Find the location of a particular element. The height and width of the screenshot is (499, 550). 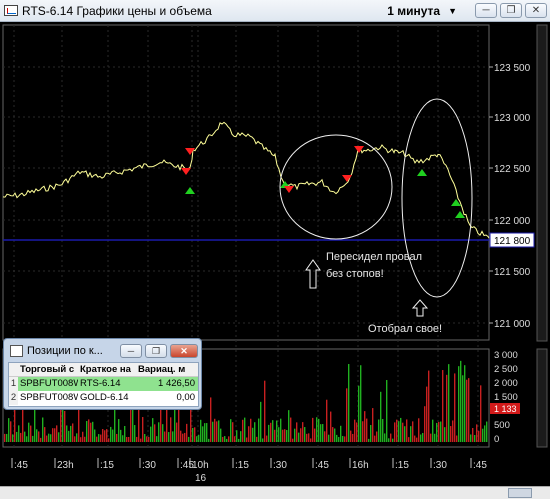

volume-tick-label: 3 000 is located at coordinates (506, 355).